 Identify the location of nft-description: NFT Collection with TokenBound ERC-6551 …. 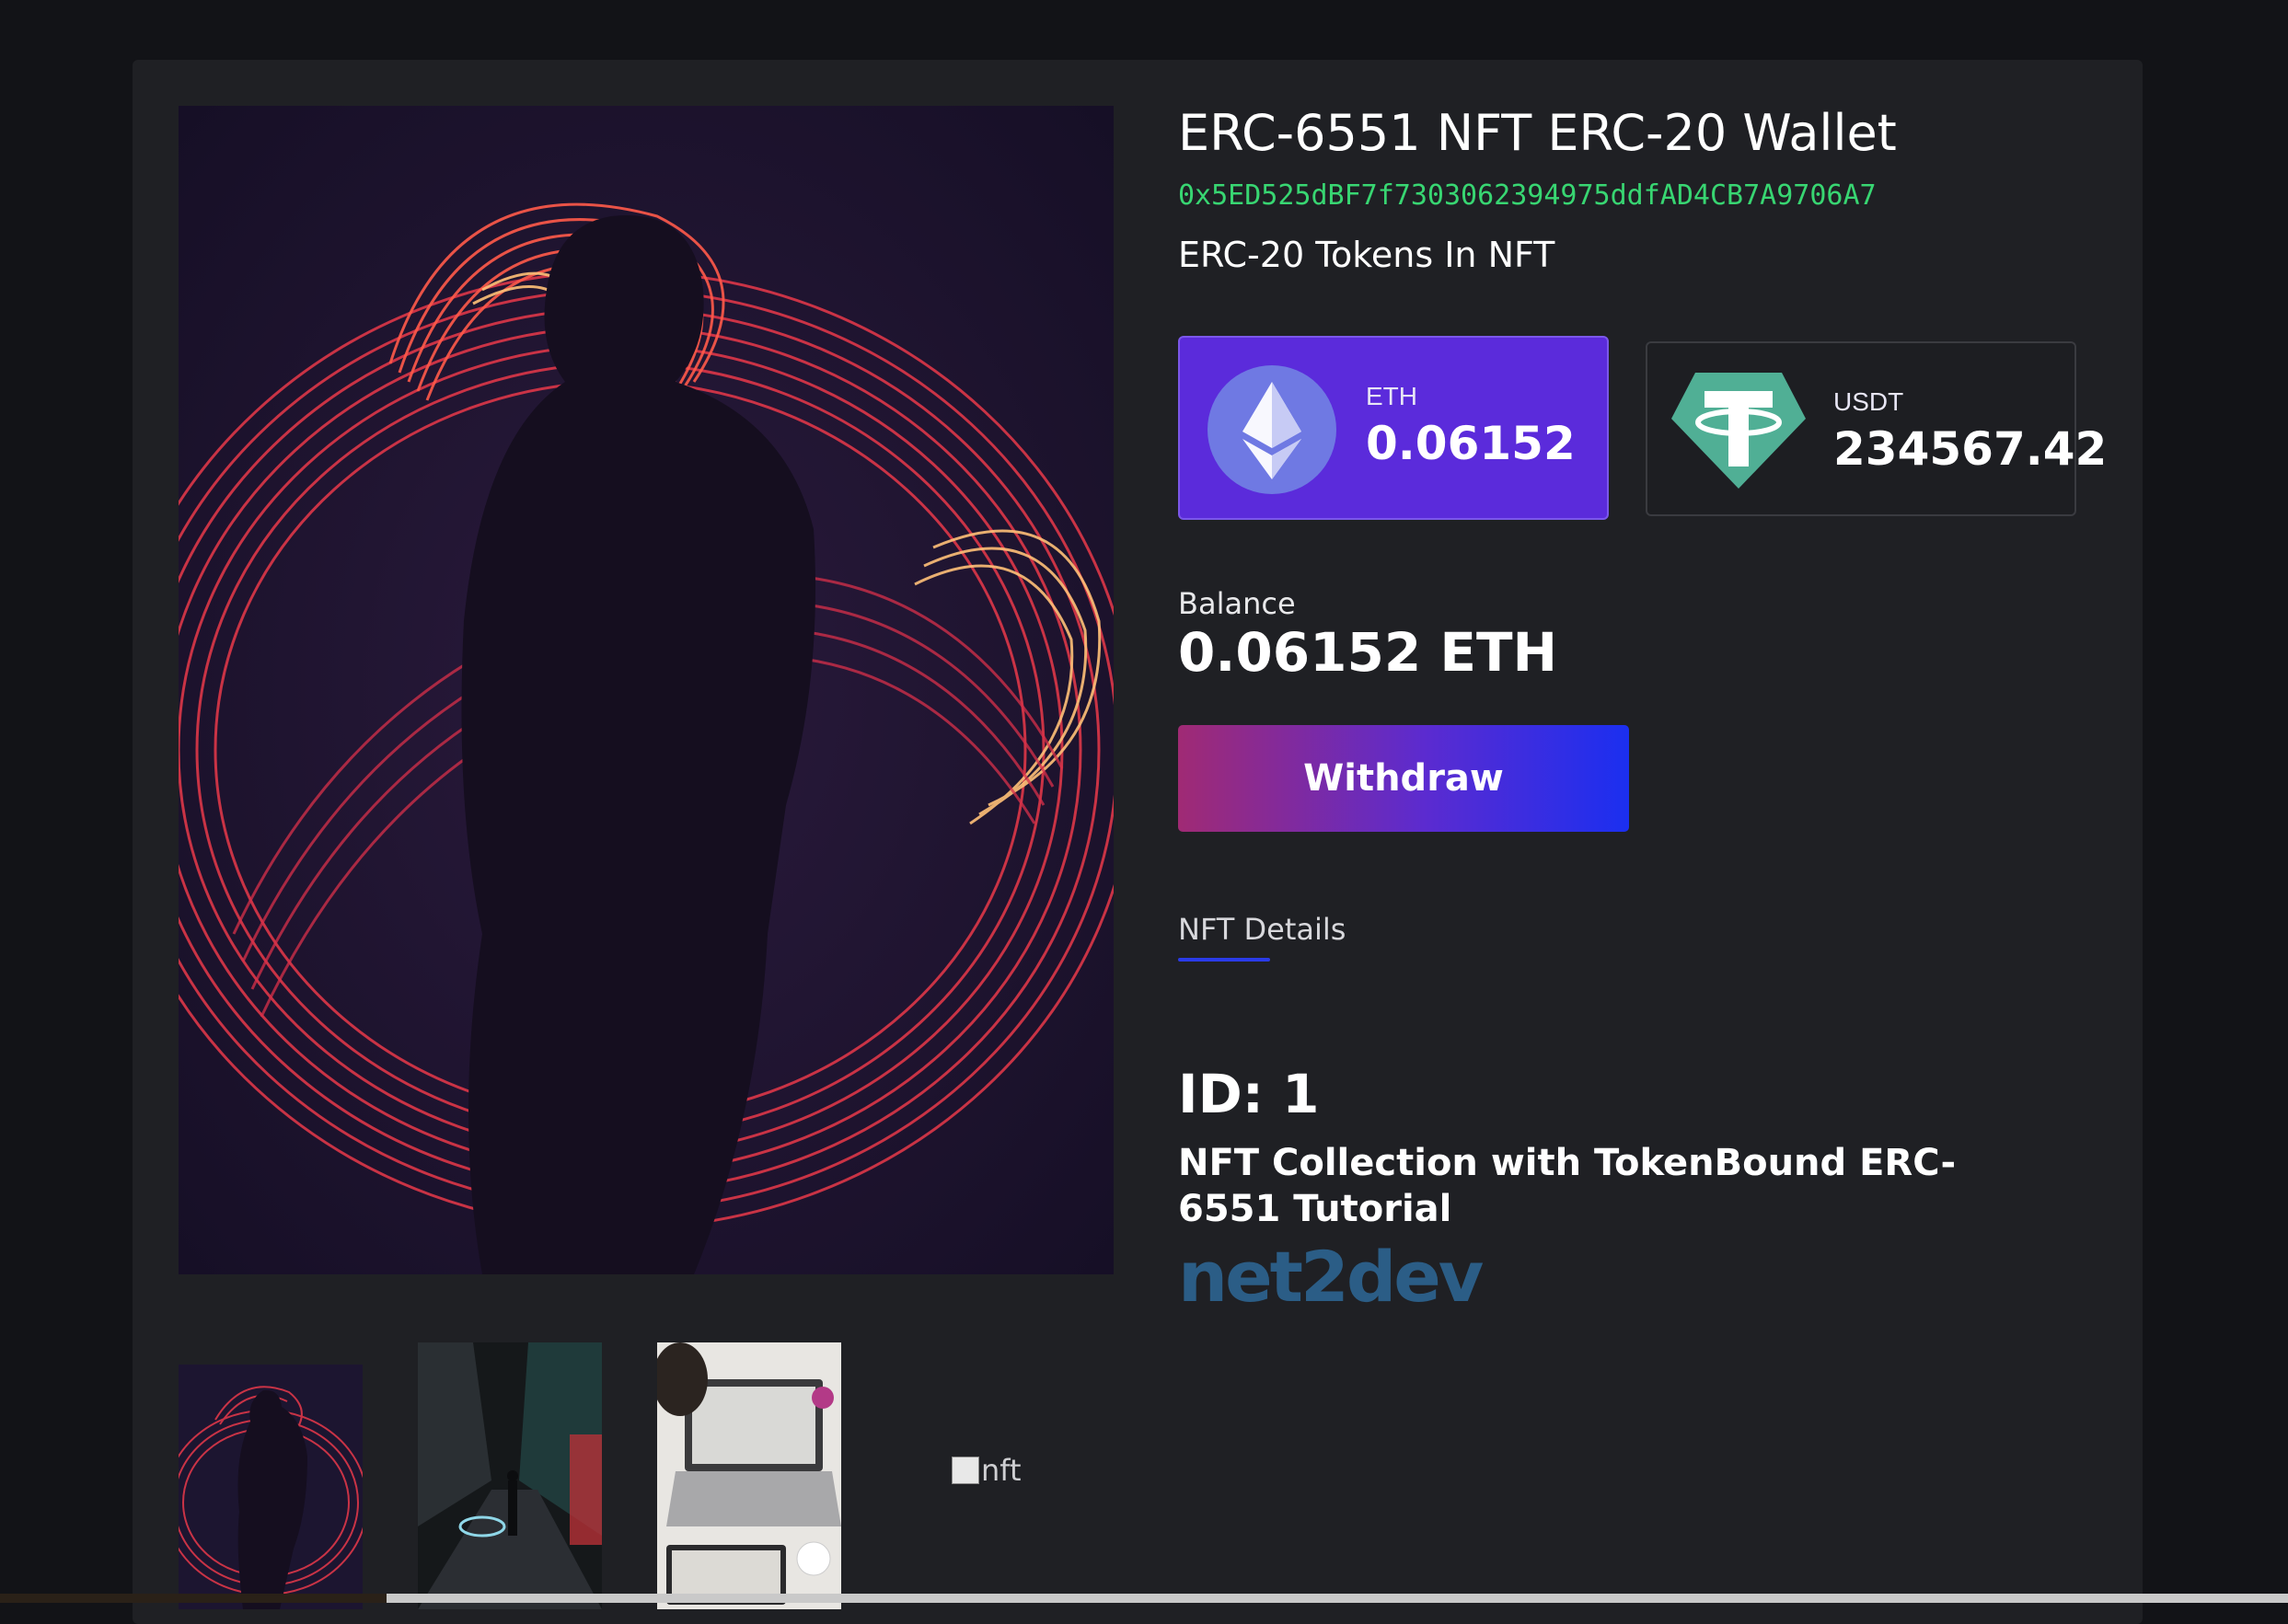
(1567, 1186).